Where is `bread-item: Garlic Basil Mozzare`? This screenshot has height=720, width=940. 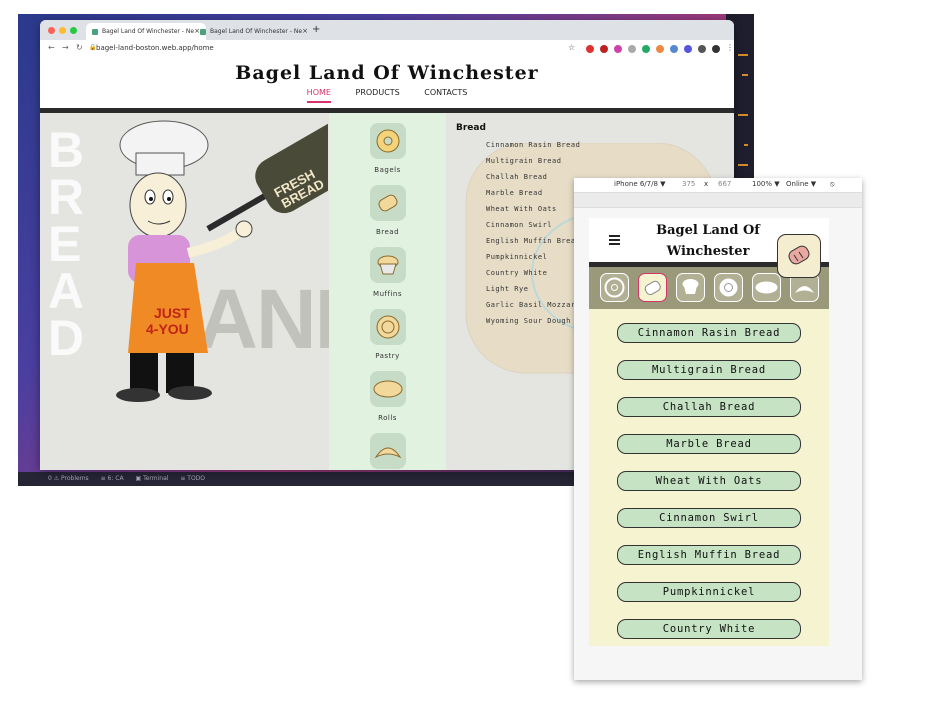 bread-item: Garlic Basil Mozzare is located at coordinates (533, 305).